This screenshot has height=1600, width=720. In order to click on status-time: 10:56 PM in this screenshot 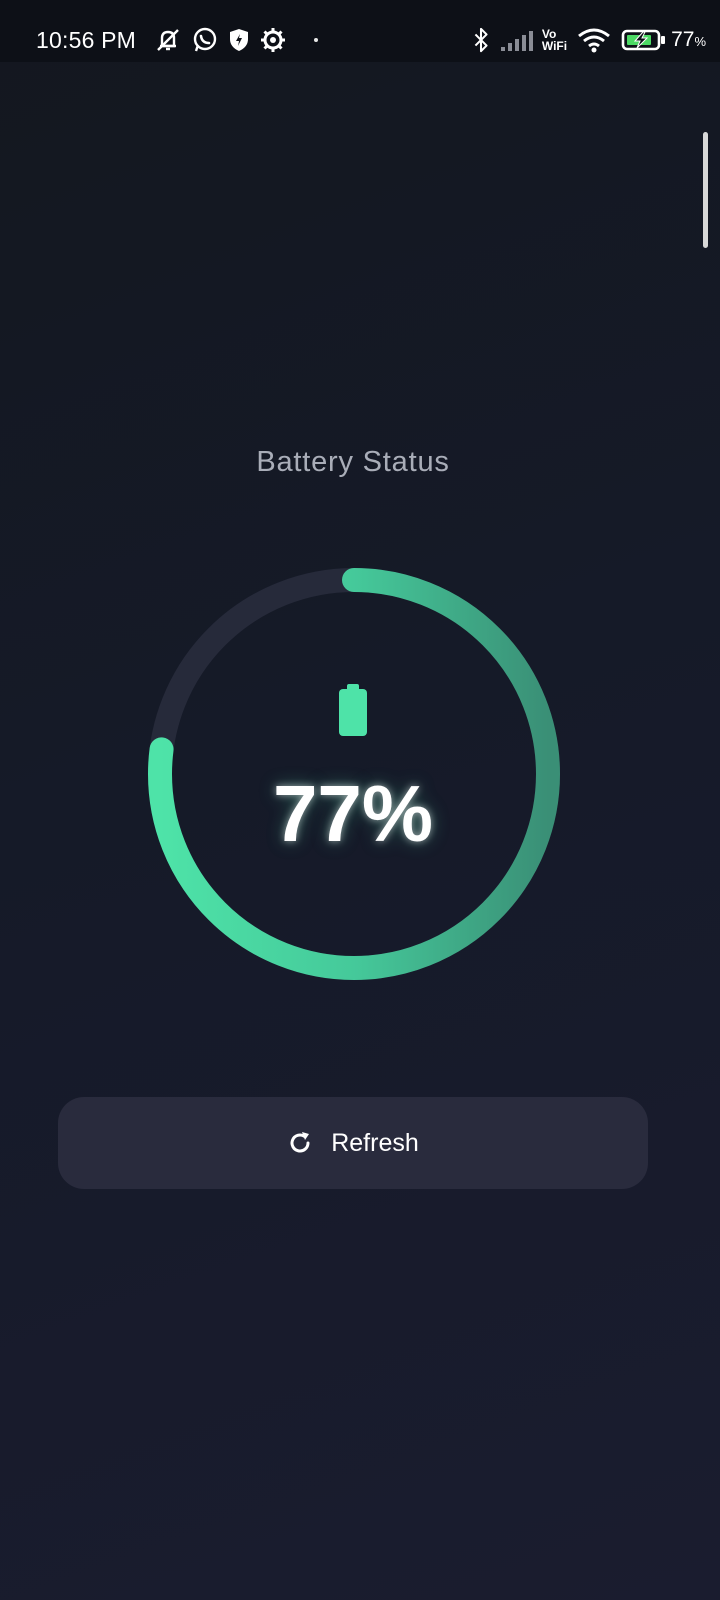, I will do `click(86, 39)`.